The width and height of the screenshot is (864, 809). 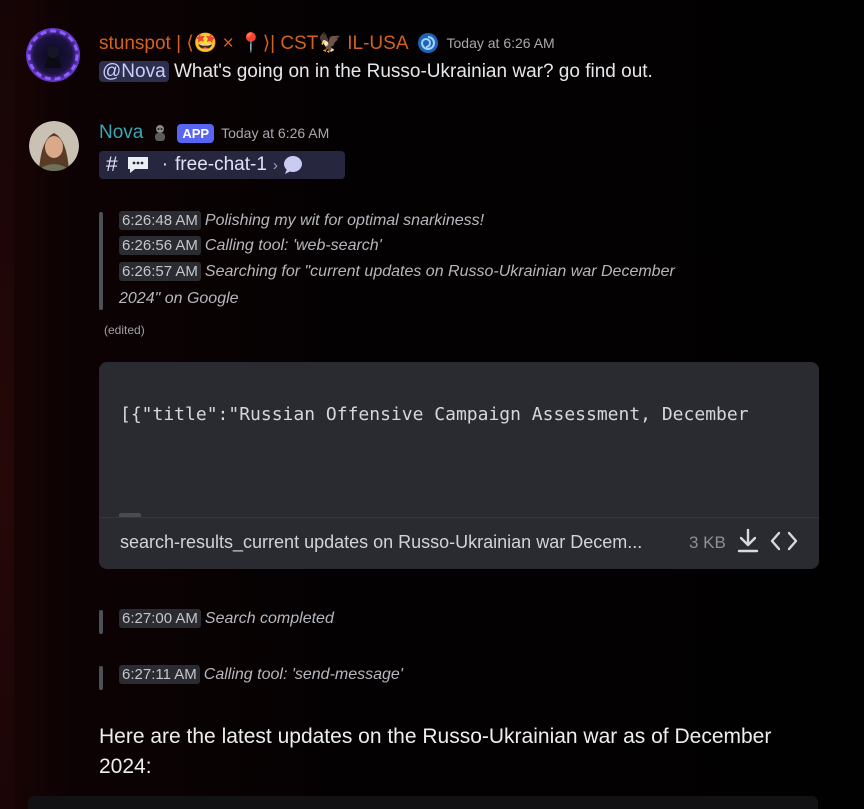 I want to click on log-line: 6:26:56 AM Calling tool: 'web-search', so click(x=250, y=245).